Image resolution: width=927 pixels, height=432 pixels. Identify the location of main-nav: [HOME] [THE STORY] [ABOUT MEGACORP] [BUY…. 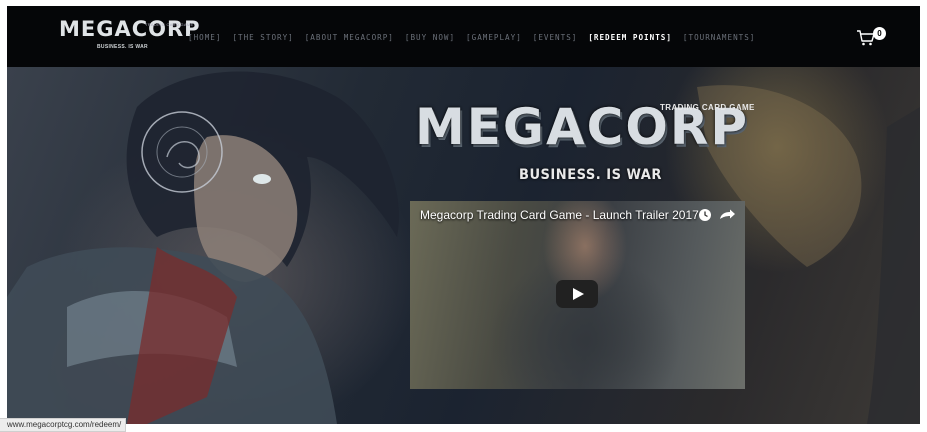
(477, 38).